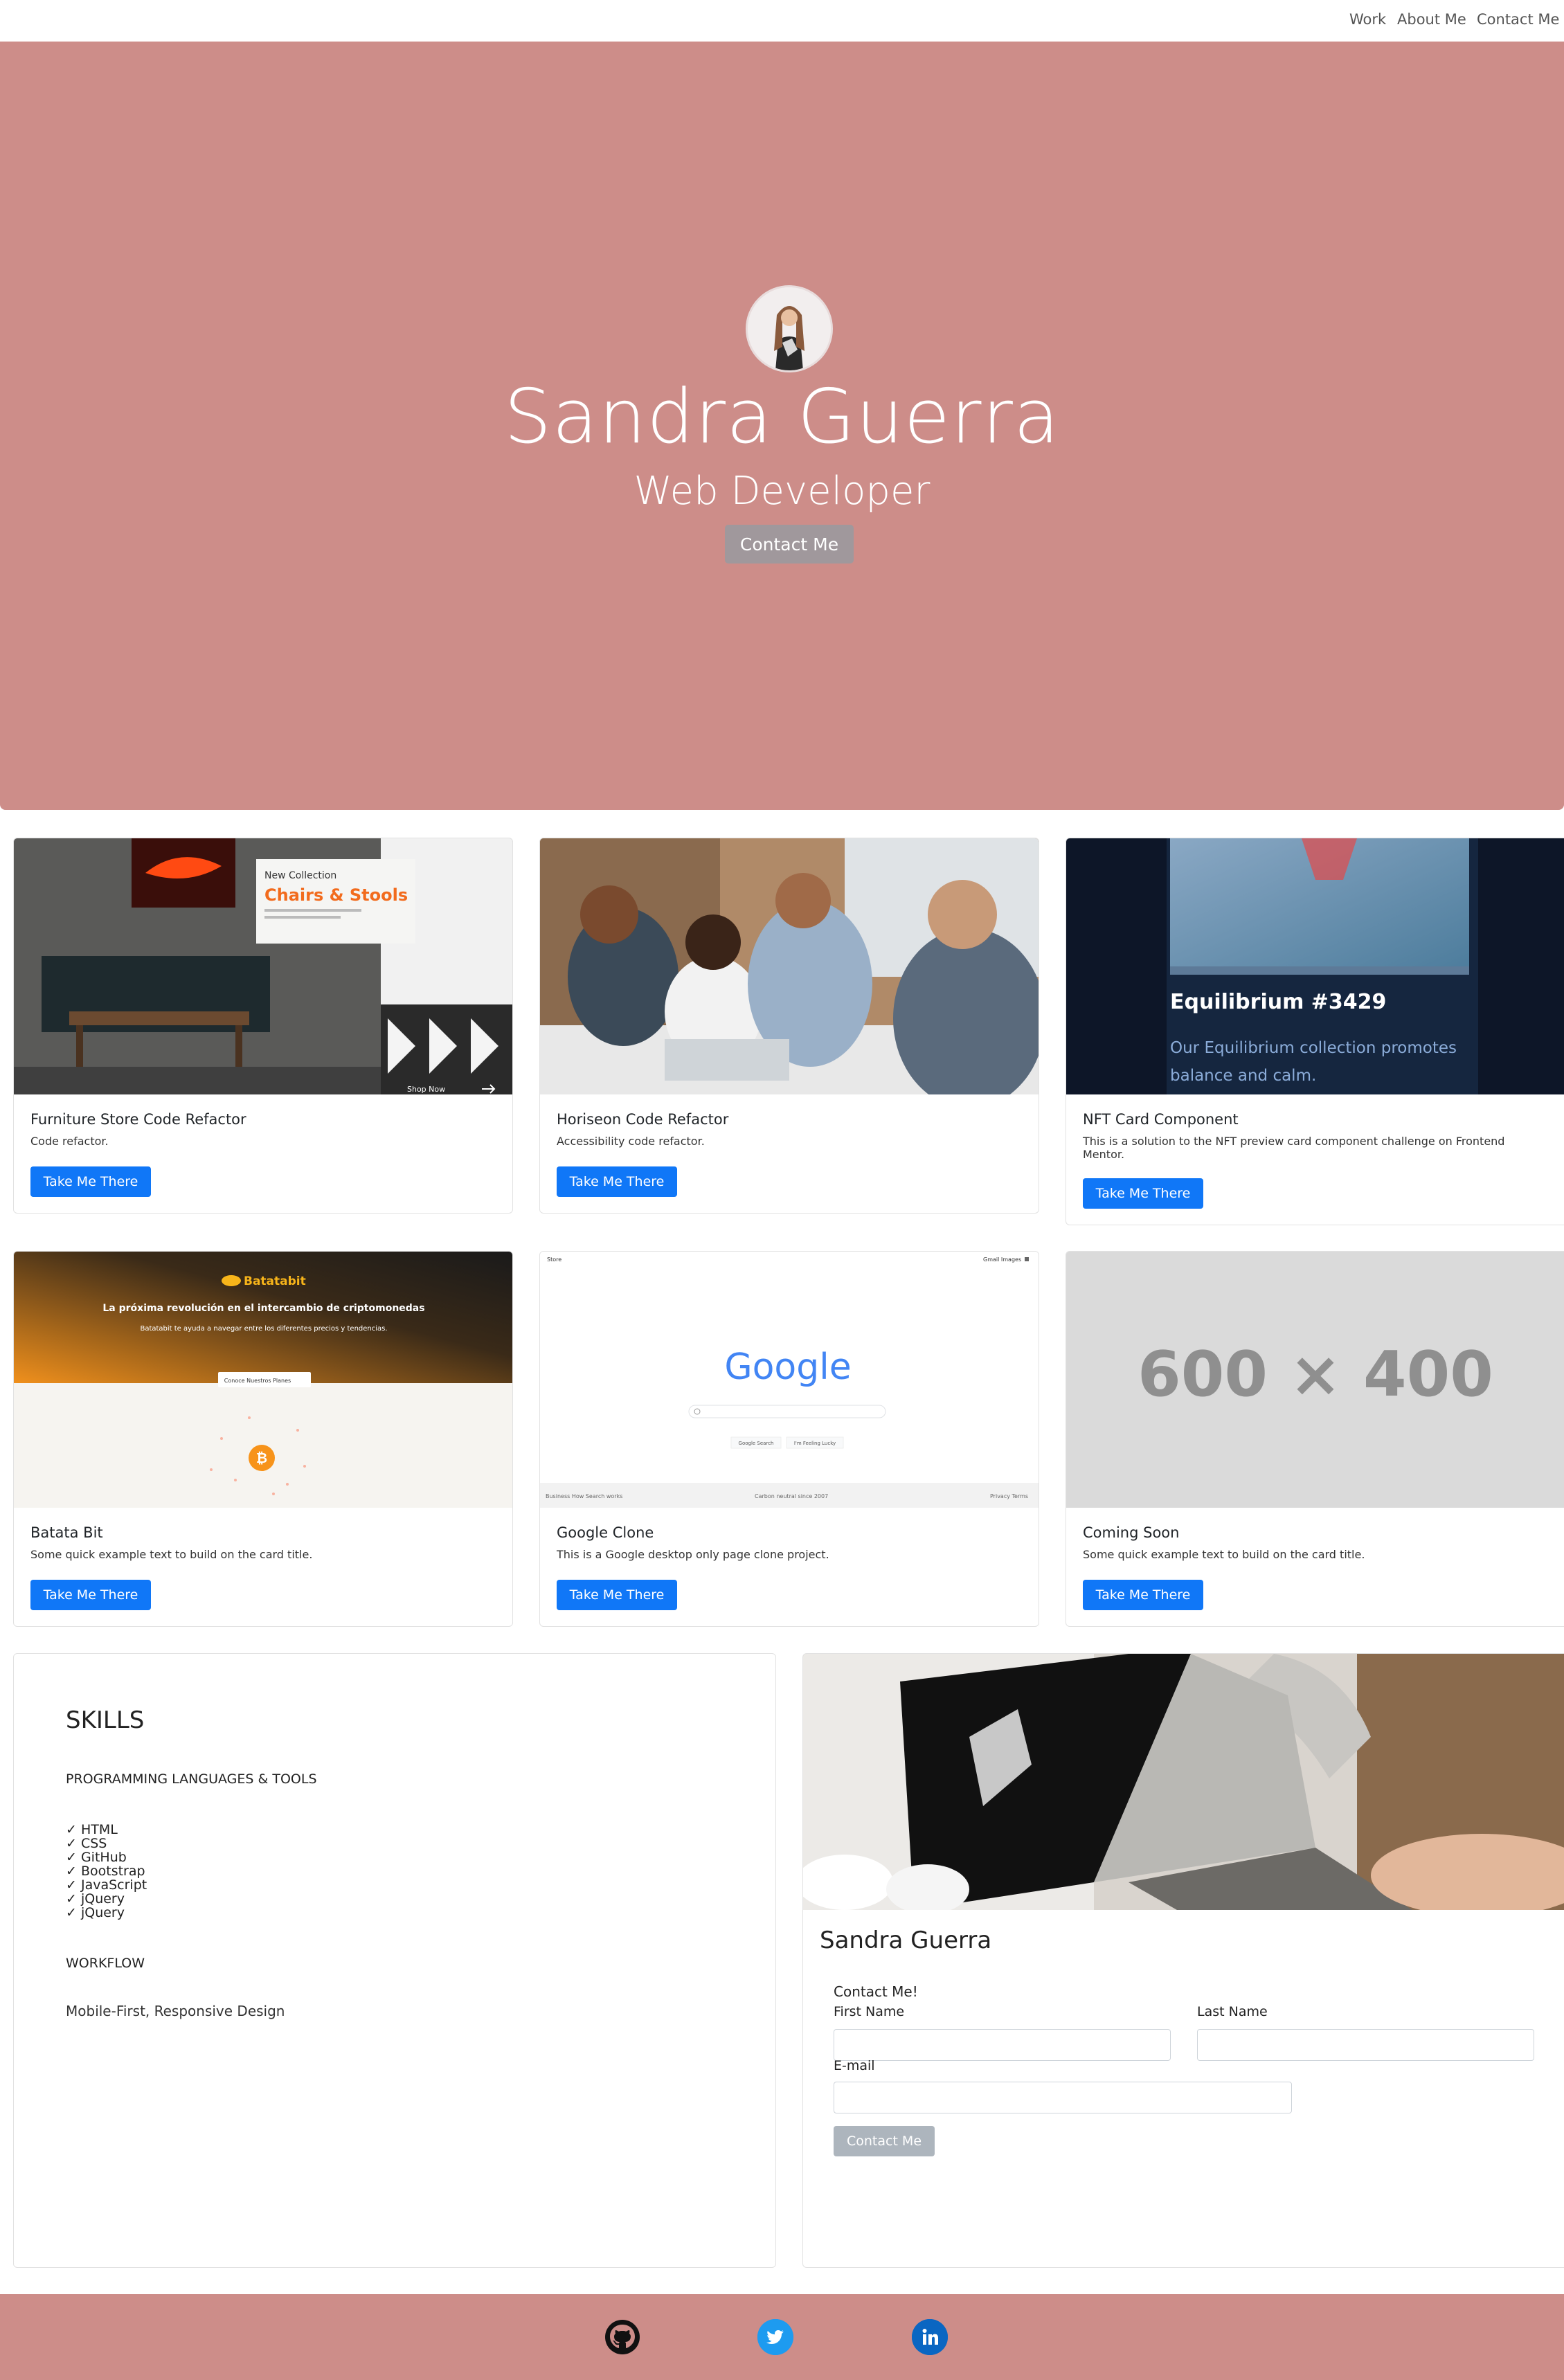  What do you see at coordinates (300, 875) in the screenshot?
I see `thumb-badge: New Collection` at bounding box center [300, 875].